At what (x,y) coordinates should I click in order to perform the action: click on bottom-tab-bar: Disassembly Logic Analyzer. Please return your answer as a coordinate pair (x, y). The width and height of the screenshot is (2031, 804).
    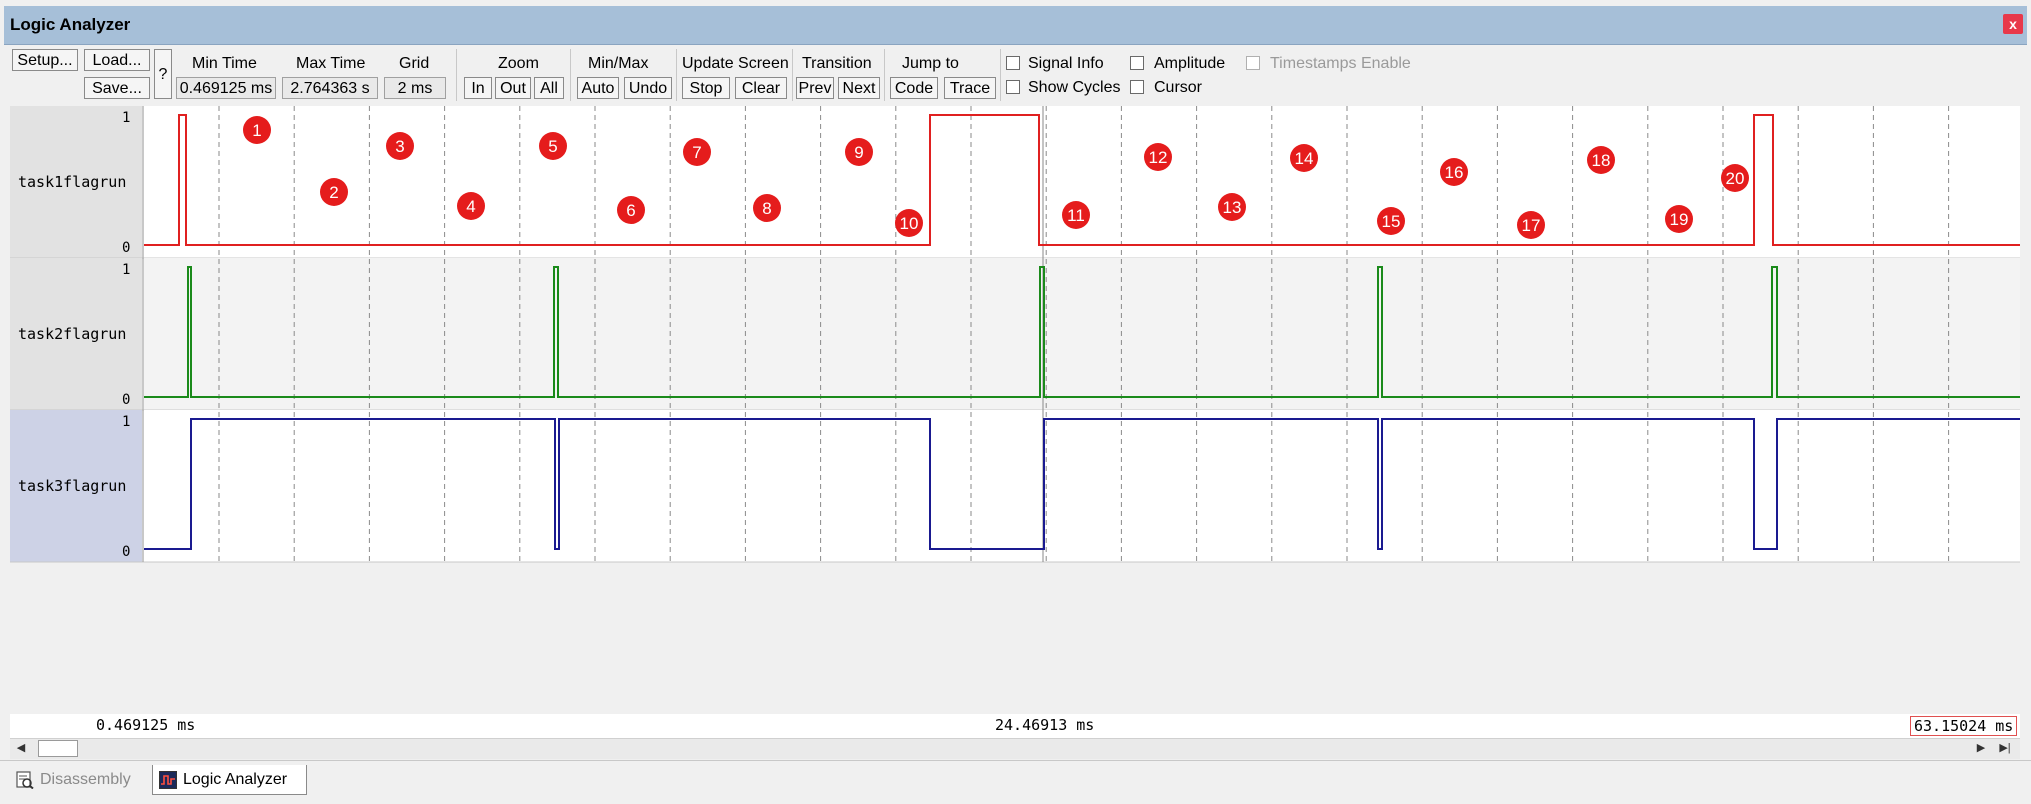
    Looking at the image, I should click on (1015, 782).